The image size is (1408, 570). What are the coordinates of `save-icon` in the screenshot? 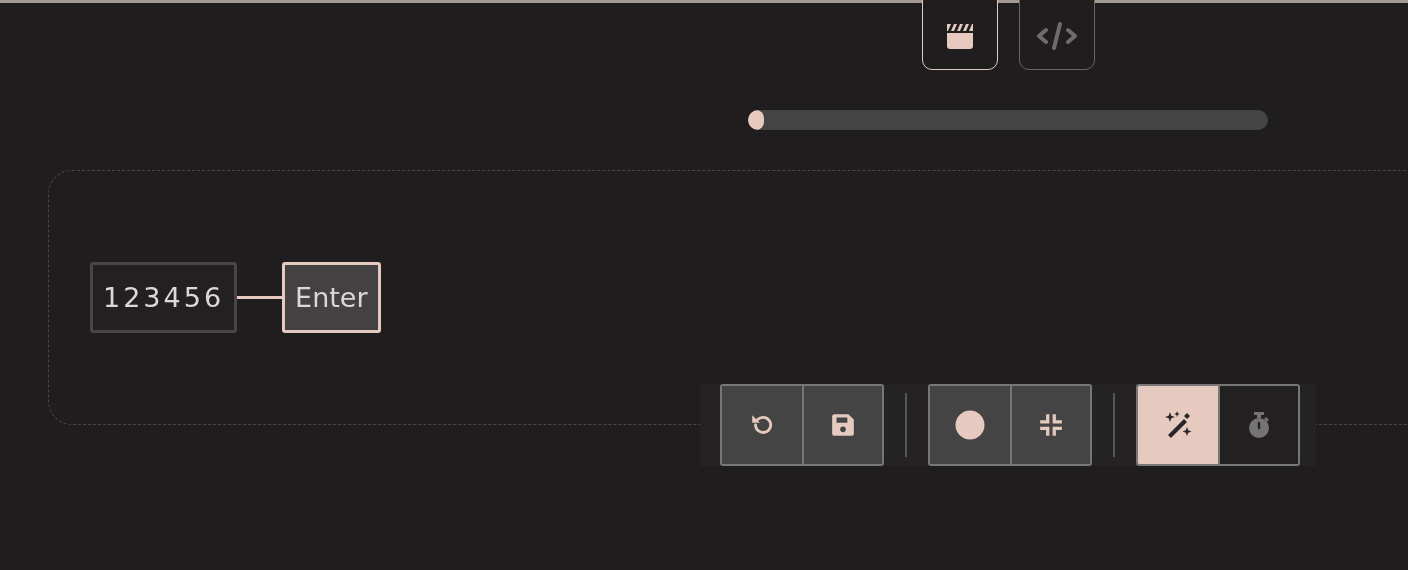 It's located at (843, 425).